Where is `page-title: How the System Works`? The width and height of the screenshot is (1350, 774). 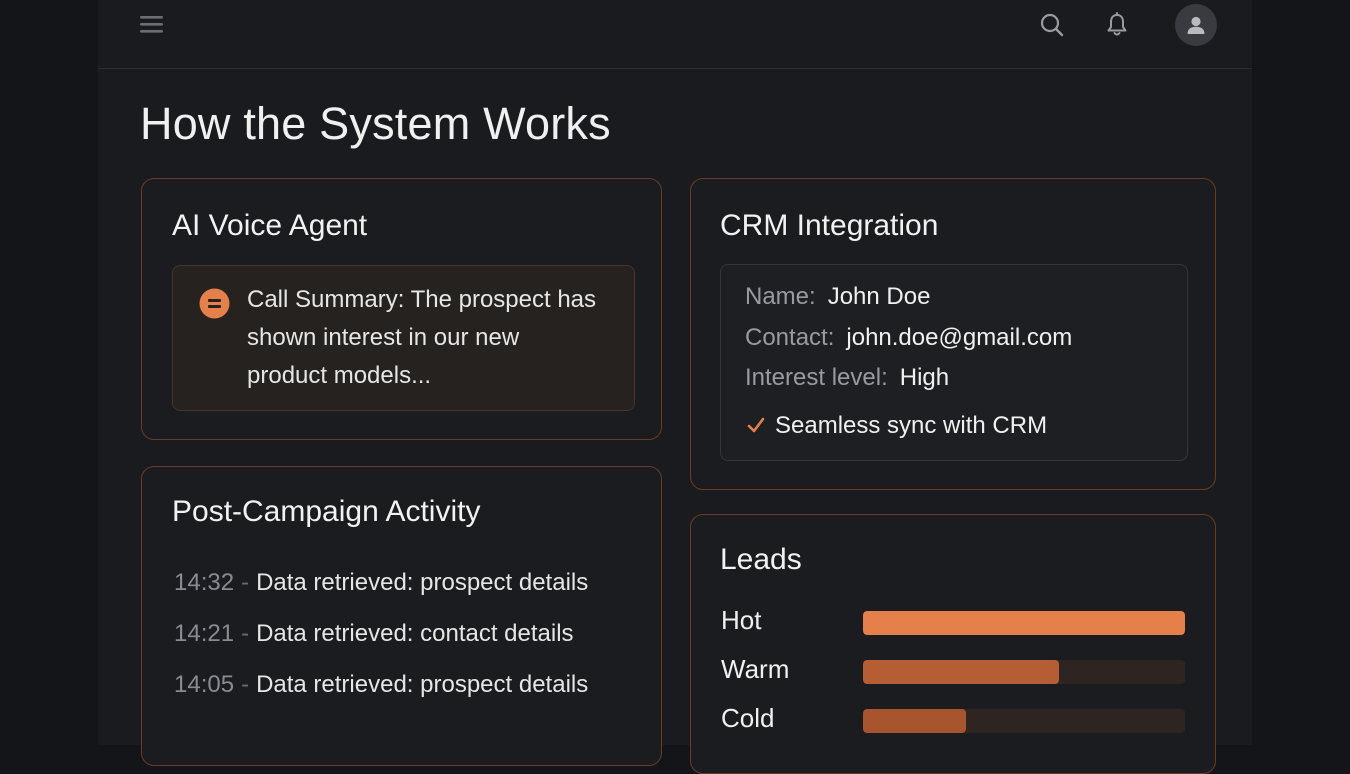 page-title: How the System Works is located at coordinates (375, 123).